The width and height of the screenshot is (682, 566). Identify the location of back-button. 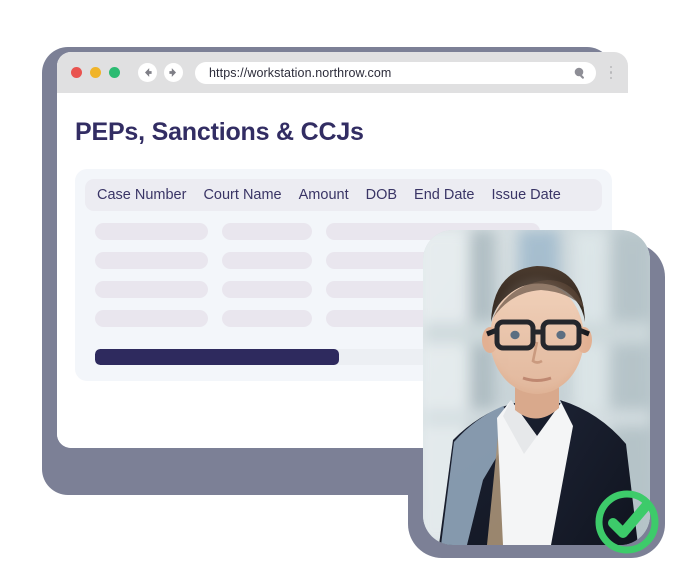
(147, 72).